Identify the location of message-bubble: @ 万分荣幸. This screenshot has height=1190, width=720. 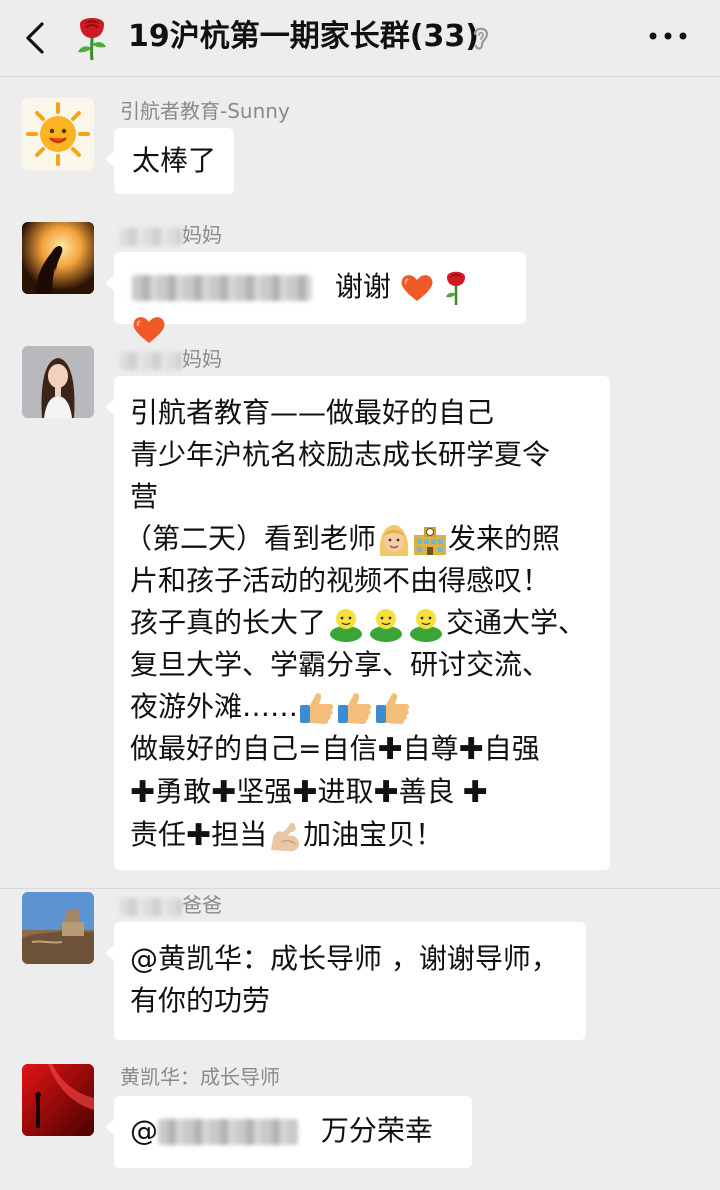
(288, 1132).